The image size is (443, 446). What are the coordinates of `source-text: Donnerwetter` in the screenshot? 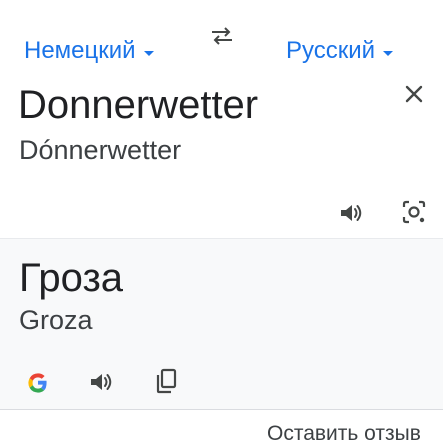 It's located at (138, 105).